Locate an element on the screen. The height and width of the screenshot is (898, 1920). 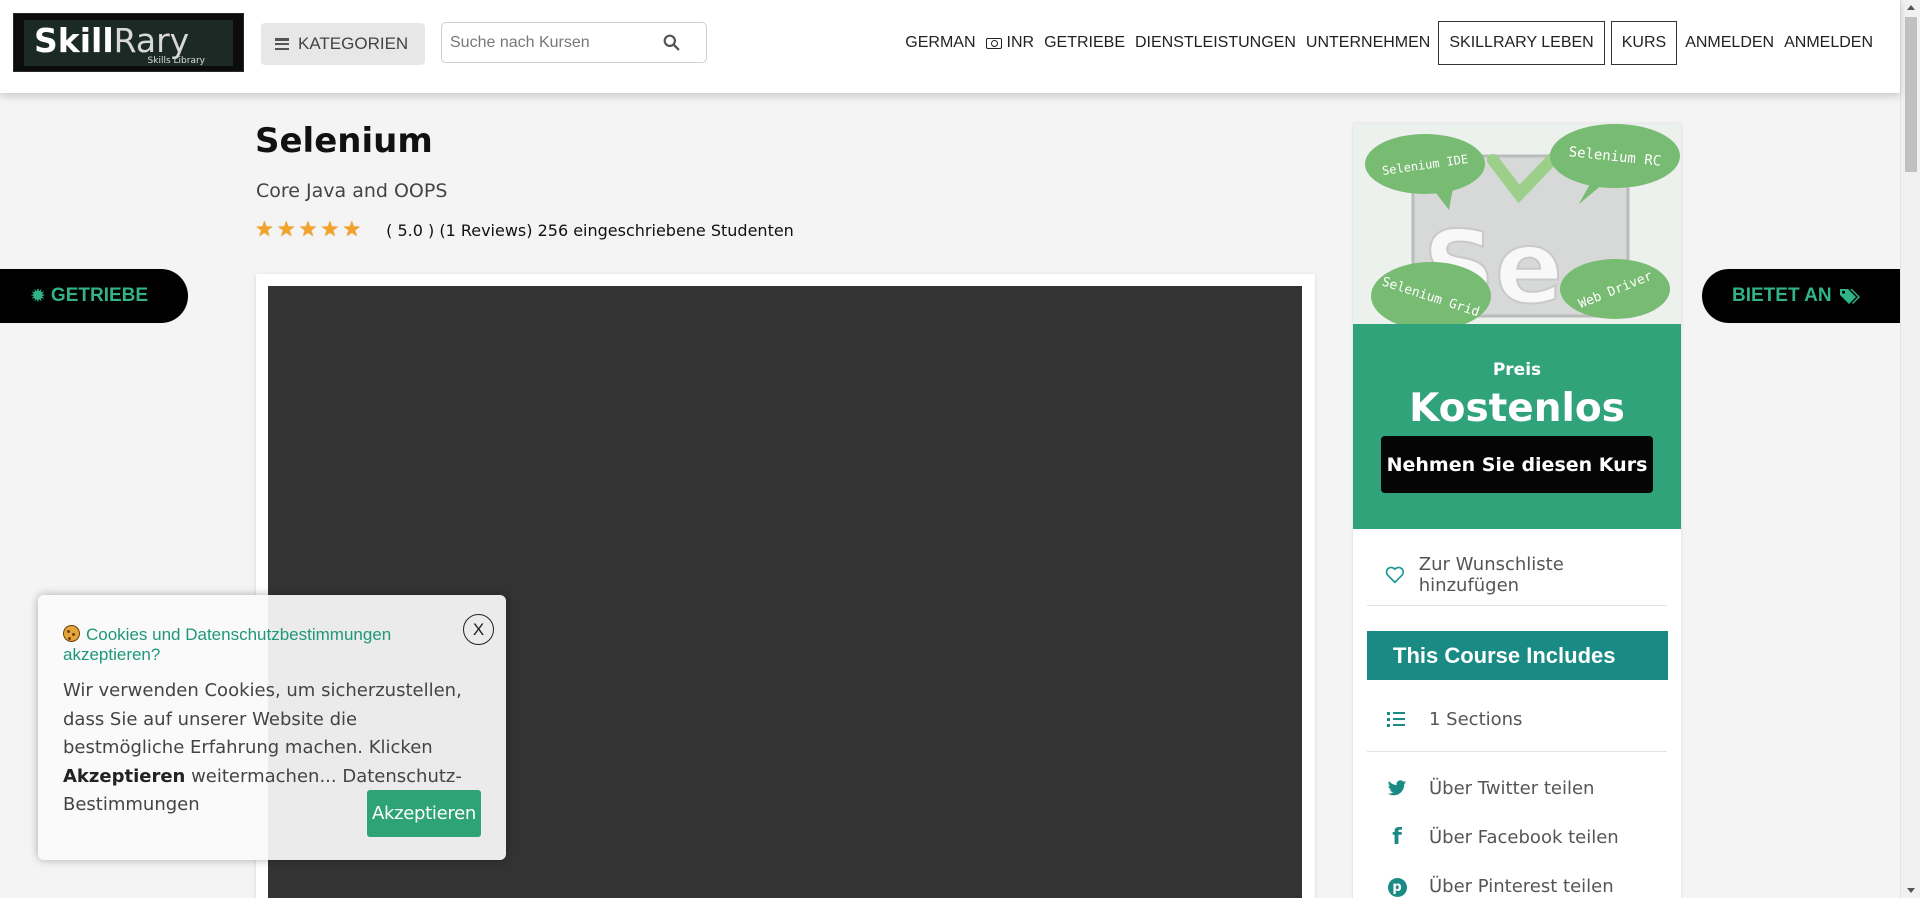
rating-stars: ★ ★ ★ ★ ★ is located at coordinates (308, 229).